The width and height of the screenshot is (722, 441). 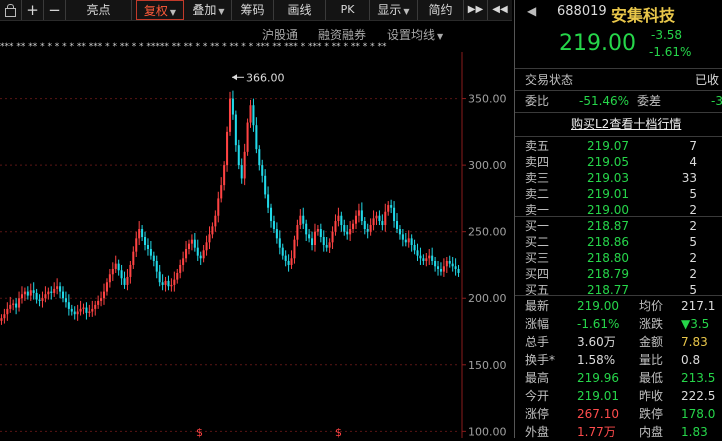 I want to click on forward-button: ▶▶, so click(x=476, y=10).